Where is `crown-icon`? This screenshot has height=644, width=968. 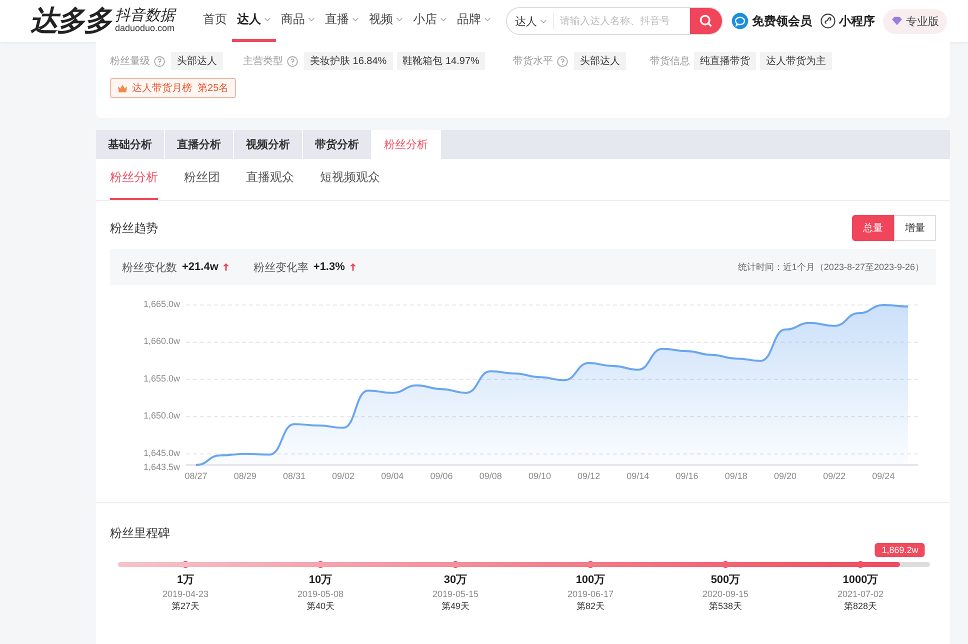 crown-icon is located at coordinates (122, 88).